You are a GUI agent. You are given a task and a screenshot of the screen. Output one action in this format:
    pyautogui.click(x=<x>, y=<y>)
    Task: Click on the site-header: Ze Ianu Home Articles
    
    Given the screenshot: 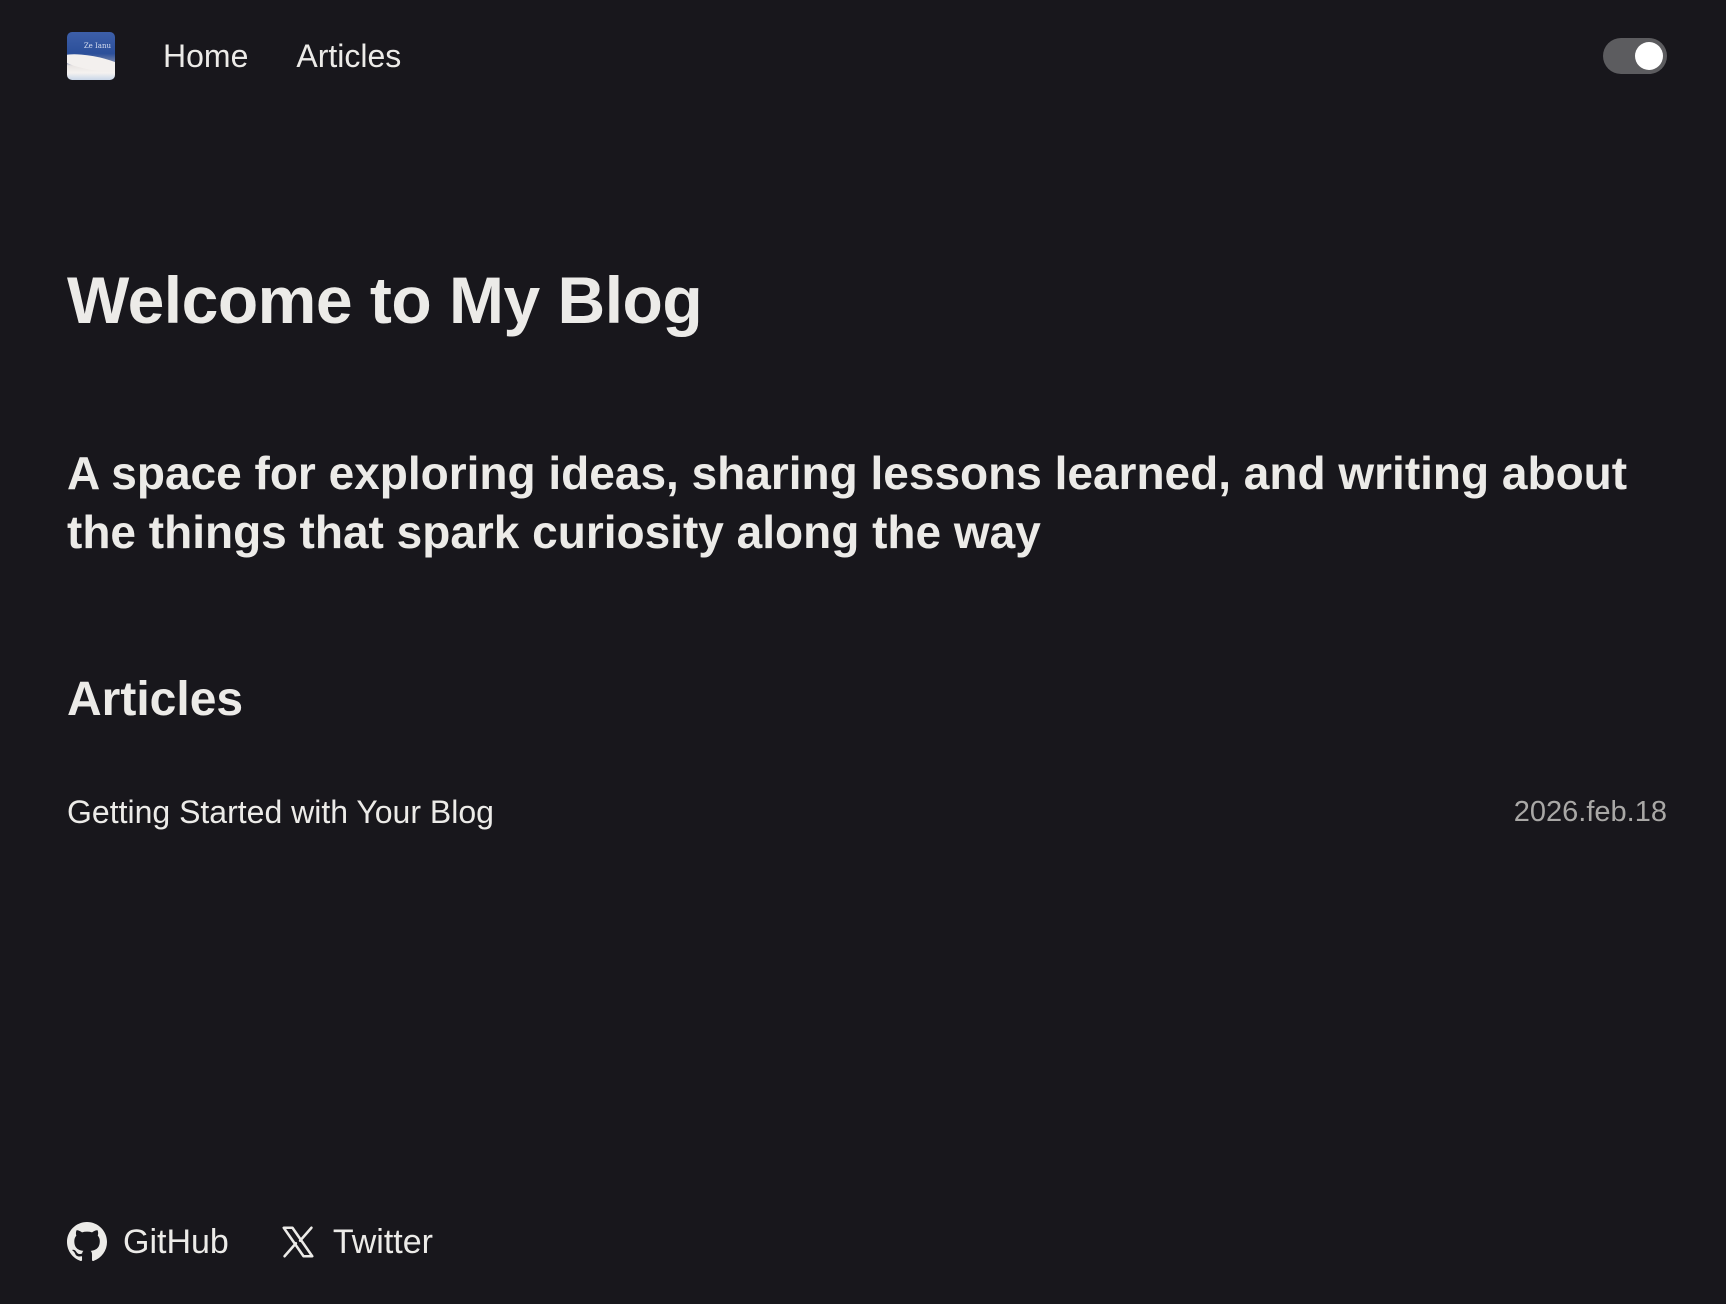 What is the action you would take?
    pyautogui.click(x=867, y=56)
    